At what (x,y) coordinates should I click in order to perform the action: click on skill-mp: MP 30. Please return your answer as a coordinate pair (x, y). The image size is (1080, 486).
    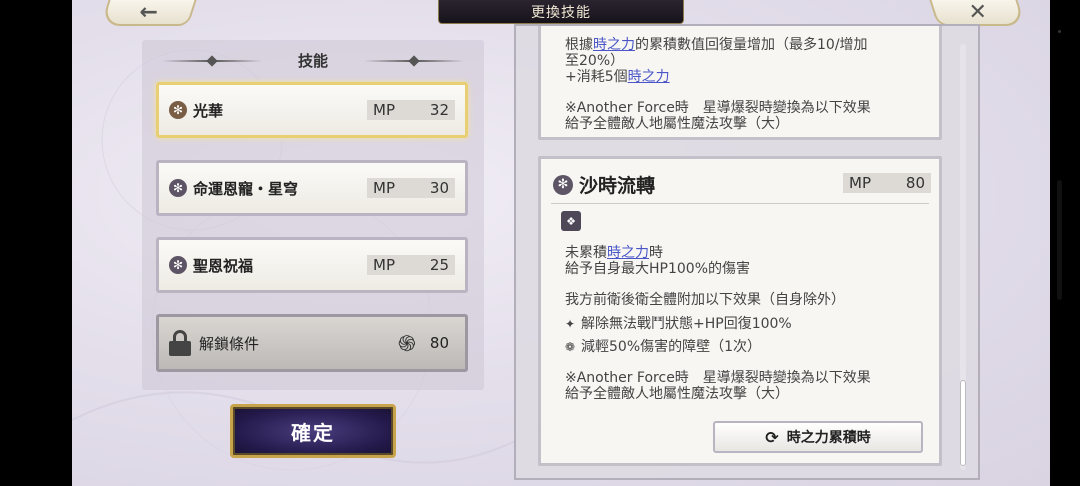
    Looking at the image, I should click on (411, 188).